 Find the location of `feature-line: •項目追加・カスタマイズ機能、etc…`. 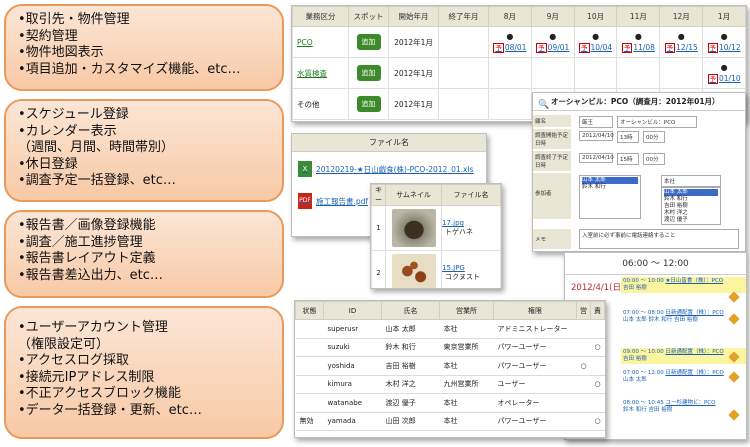

feature-line: •項目追加・カスタマイズ機能、etc… is located at coordinates (129, 69).